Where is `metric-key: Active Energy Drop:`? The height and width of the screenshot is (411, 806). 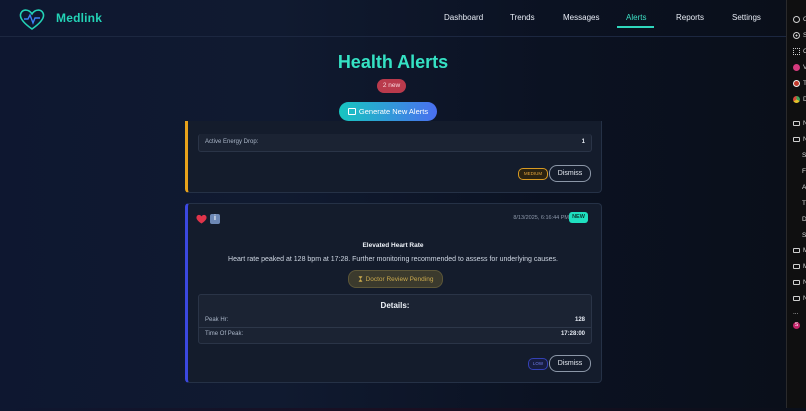
metric-key: Active Energy Drop: is located at coordinates (232, 142).